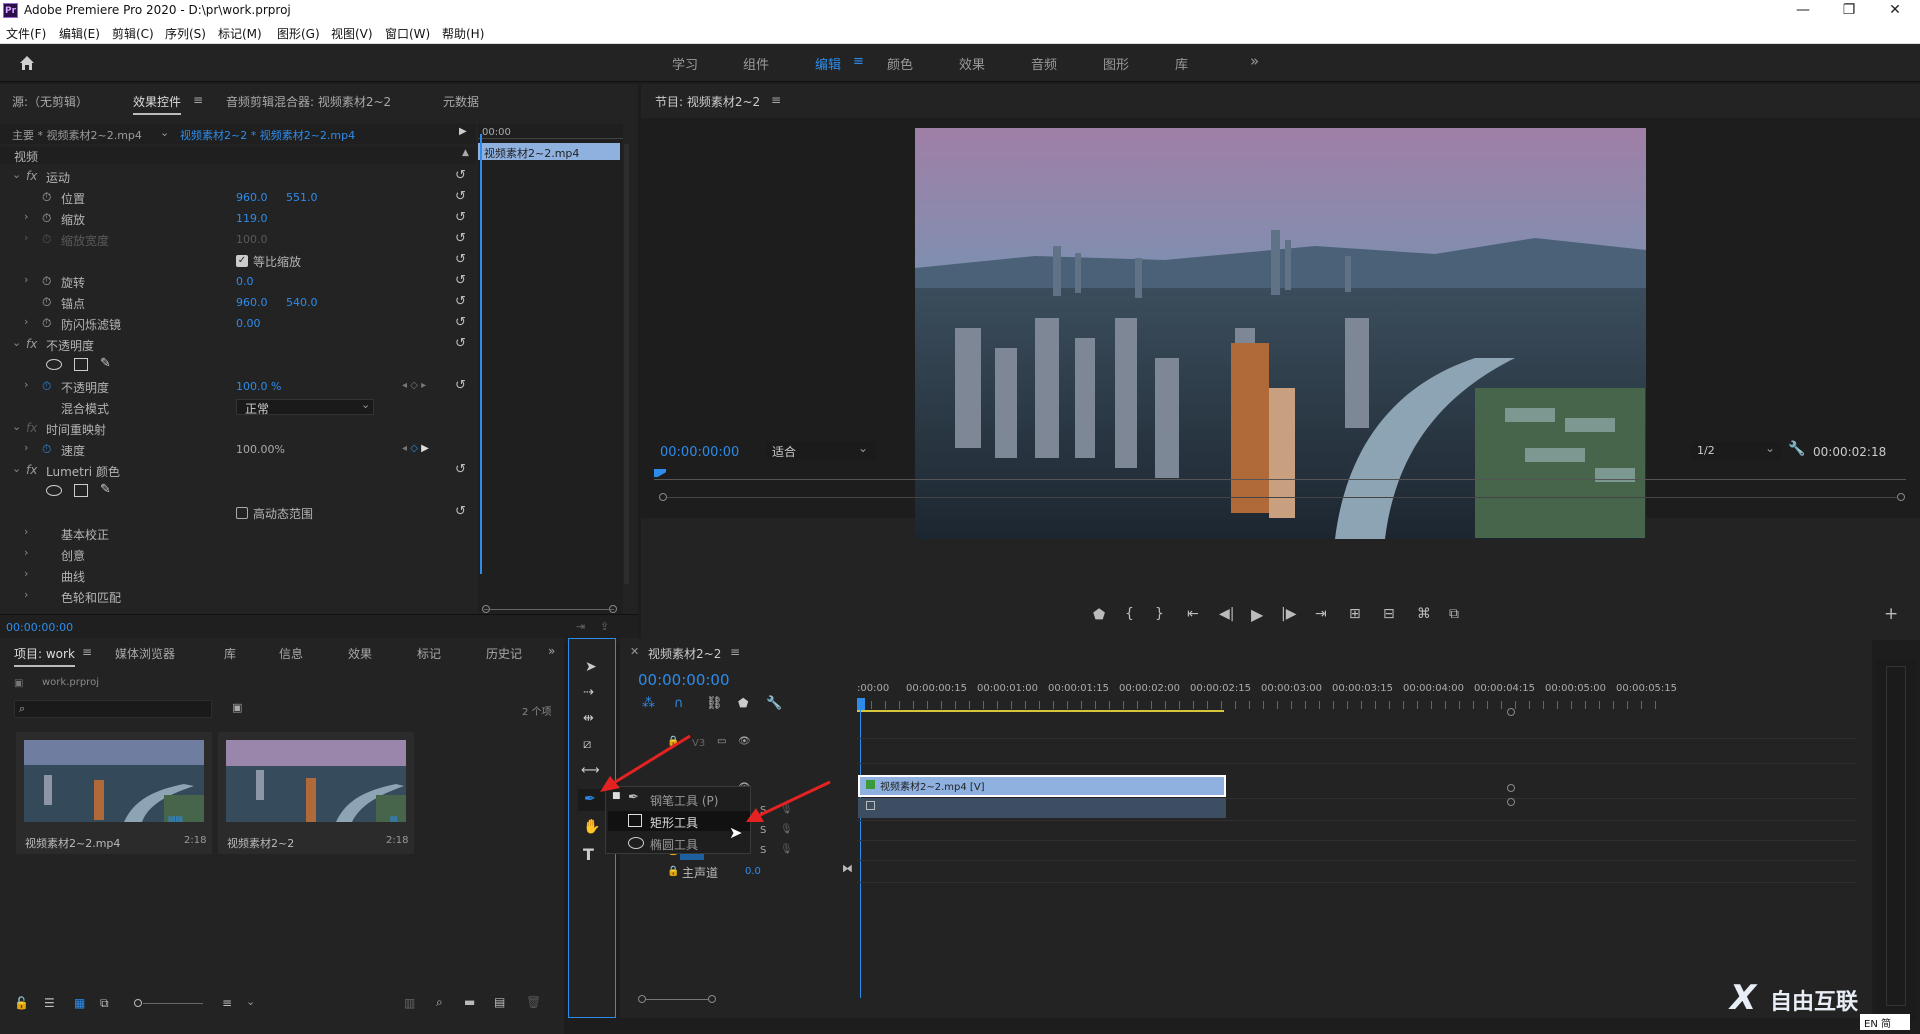 The image size is (1920, 1034). What do you see at coordinates (1895, 11) in the screenshot?
I see `close-button: ✕` at bounding box center [1895, 11].